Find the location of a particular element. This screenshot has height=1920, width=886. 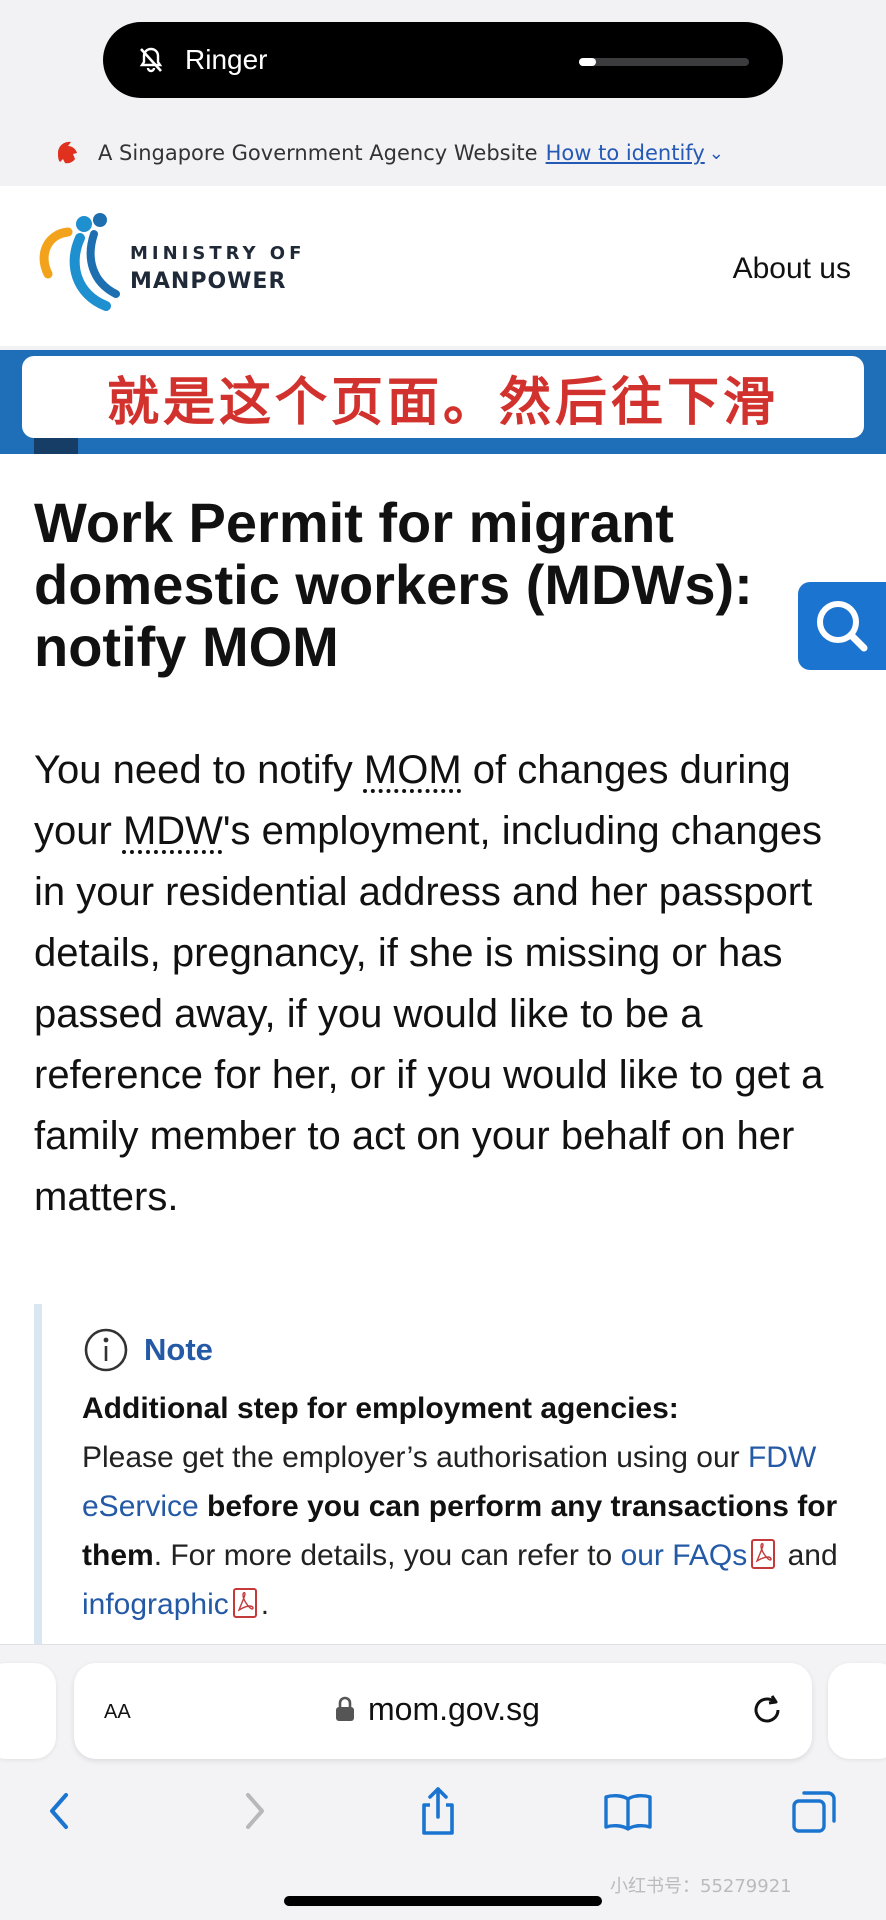

logo-text: MINISTRY OF MANPOWER is located at coordinates (217, 268).